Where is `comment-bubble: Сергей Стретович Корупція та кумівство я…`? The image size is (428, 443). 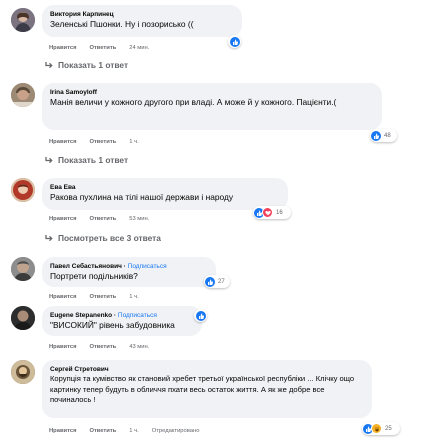
comment-bubble: Сергей Стретович Корупція та кумівство я… is located at coordinates (207, 389).